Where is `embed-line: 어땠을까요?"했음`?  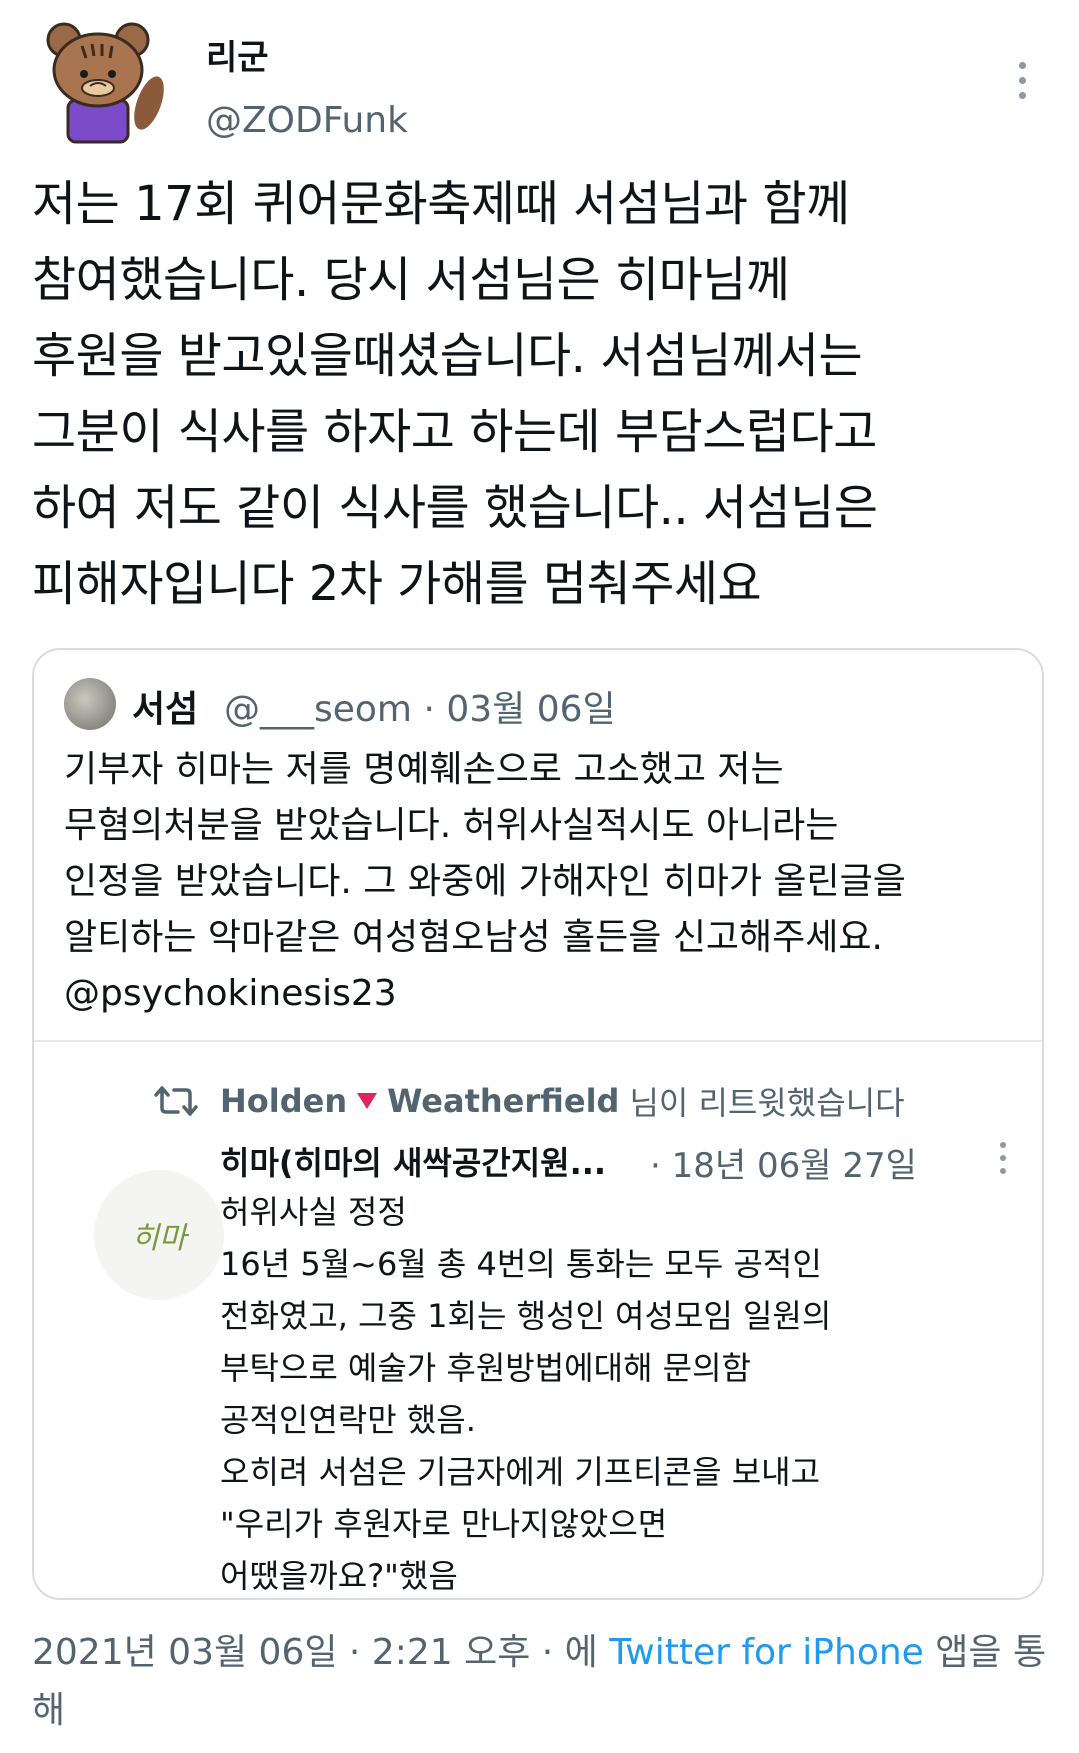 embed-line: 어땠을까요?"했음 is located at coordinates (339, 1576).